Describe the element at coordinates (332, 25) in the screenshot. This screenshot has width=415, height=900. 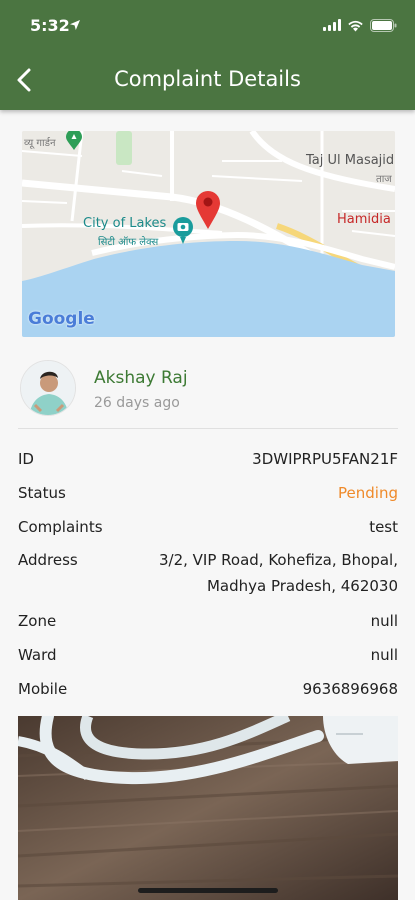
I see `cellular-signal-icon` at that location.